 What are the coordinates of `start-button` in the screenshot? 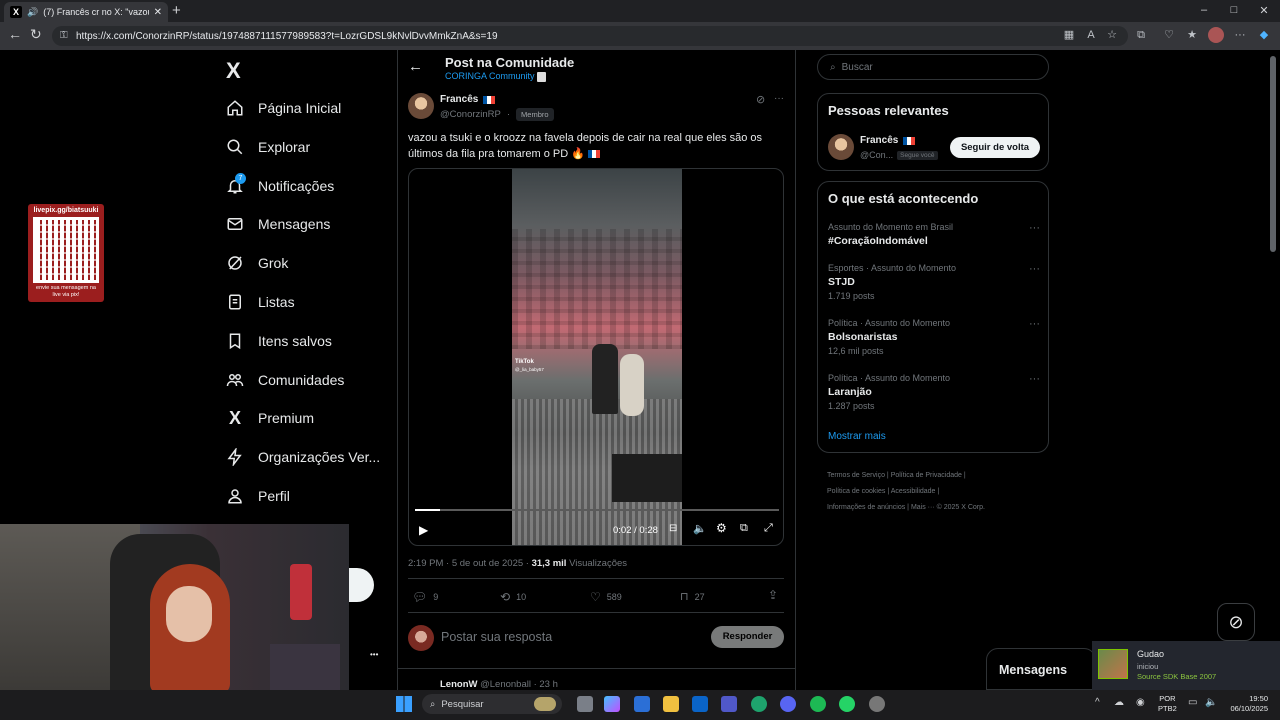 It's located at (404, 704).